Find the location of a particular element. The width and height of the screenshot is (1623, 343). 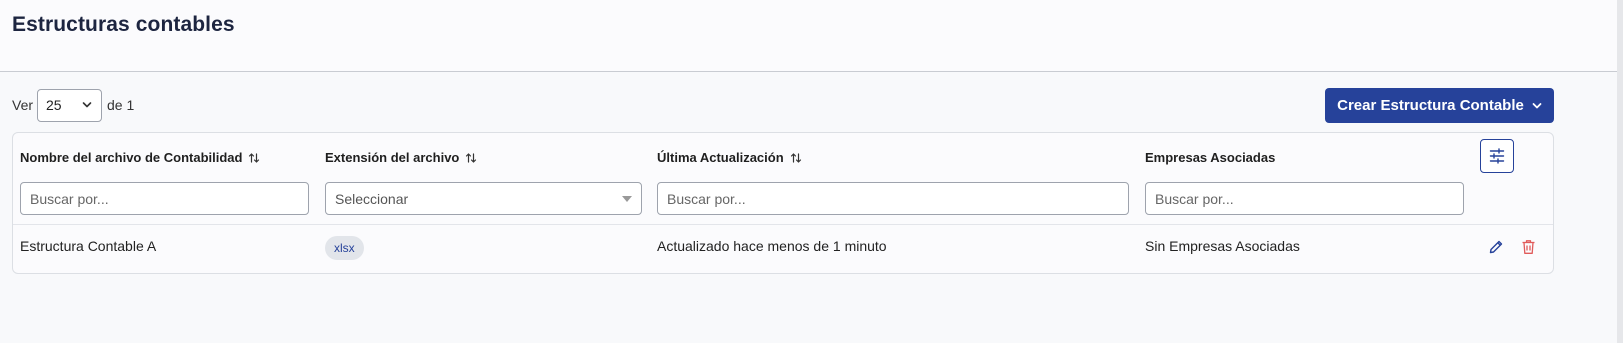

create-button-label: Crear Estructura Contable is located at coordinates (1430, 105).